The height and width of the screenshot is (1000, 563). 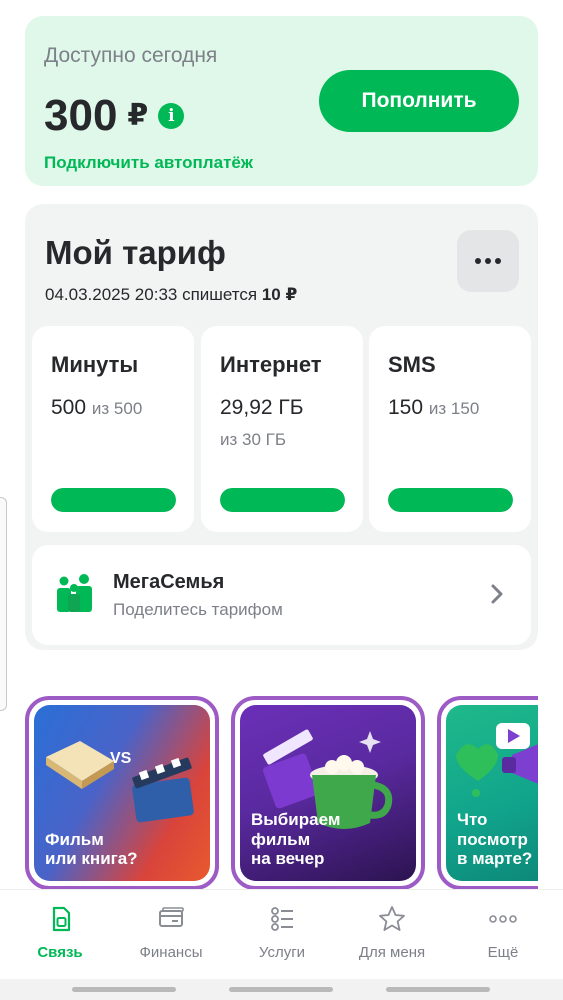 I want to click on quota-value: 29,92 ГБ, so click(x=262, y=408).